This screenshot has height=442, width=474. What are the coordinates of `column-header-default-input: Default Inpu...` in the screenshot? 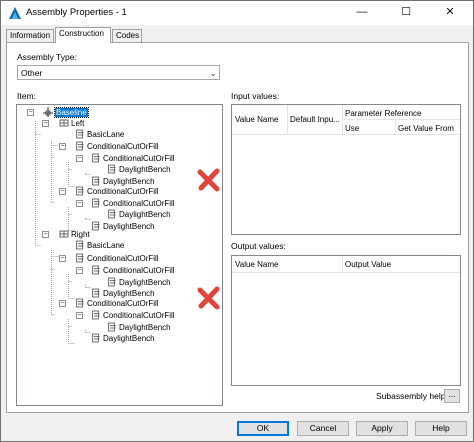 It's located at (315, 119).